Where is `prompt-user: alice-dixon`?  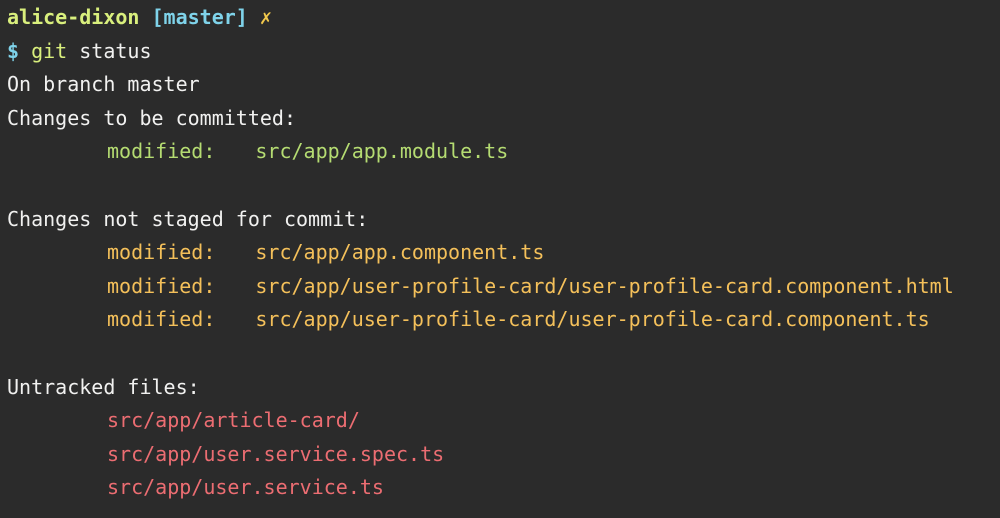 prompt-user: alice-dixon is located at coordinates (73, 17).